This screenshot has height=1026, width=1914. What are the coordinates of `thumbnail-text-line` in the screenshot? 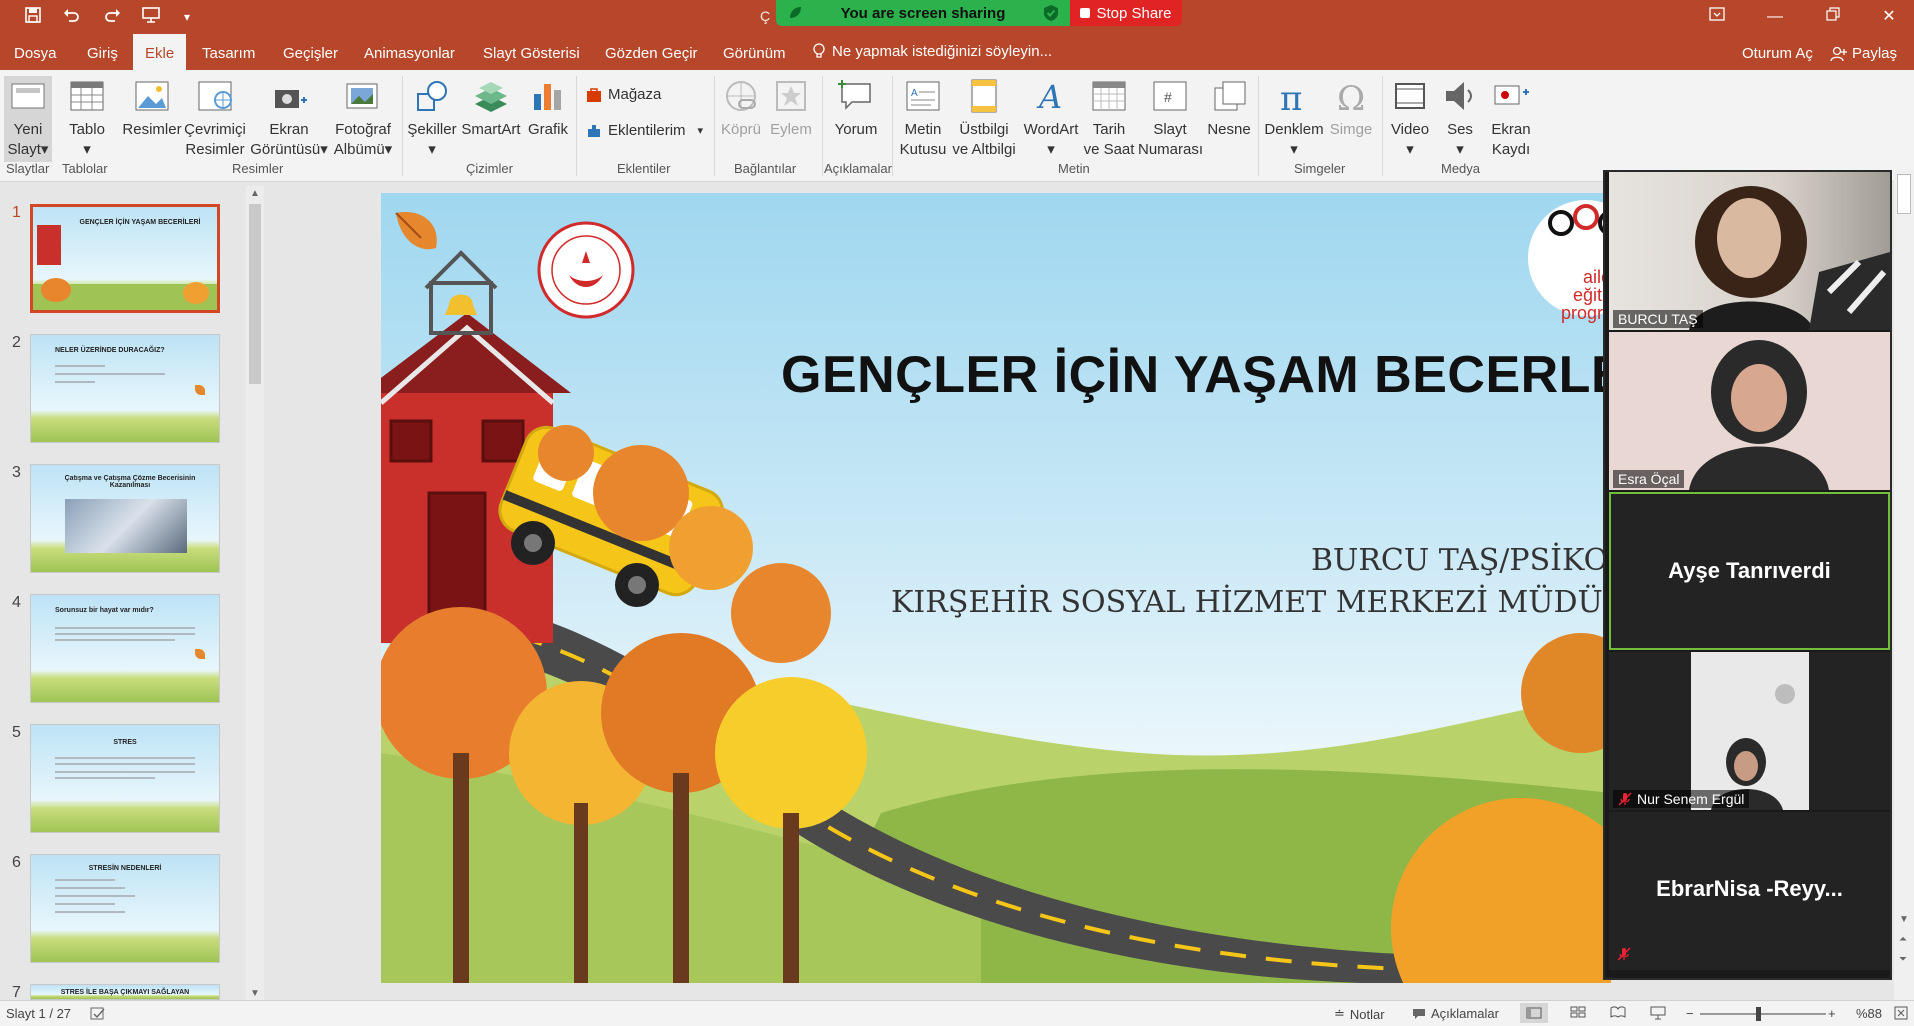 It's located at (80, 366).